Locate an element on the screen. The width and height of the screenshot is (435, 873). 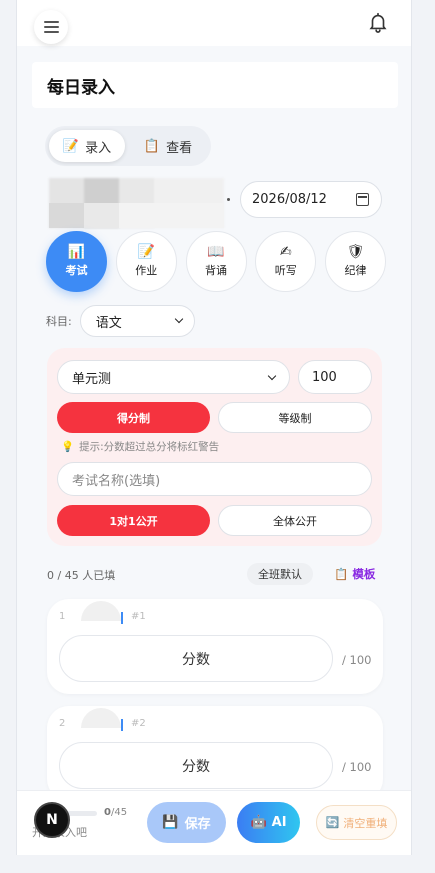
category-exam-label: 考试 is located at coordinates (76, 270).